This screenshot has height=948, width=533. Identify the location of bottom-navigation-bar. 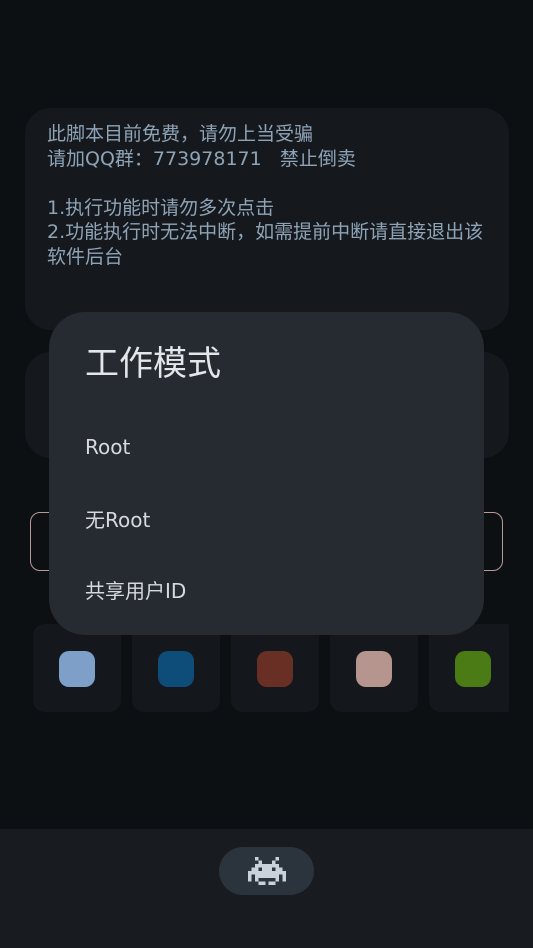
(266, 888).